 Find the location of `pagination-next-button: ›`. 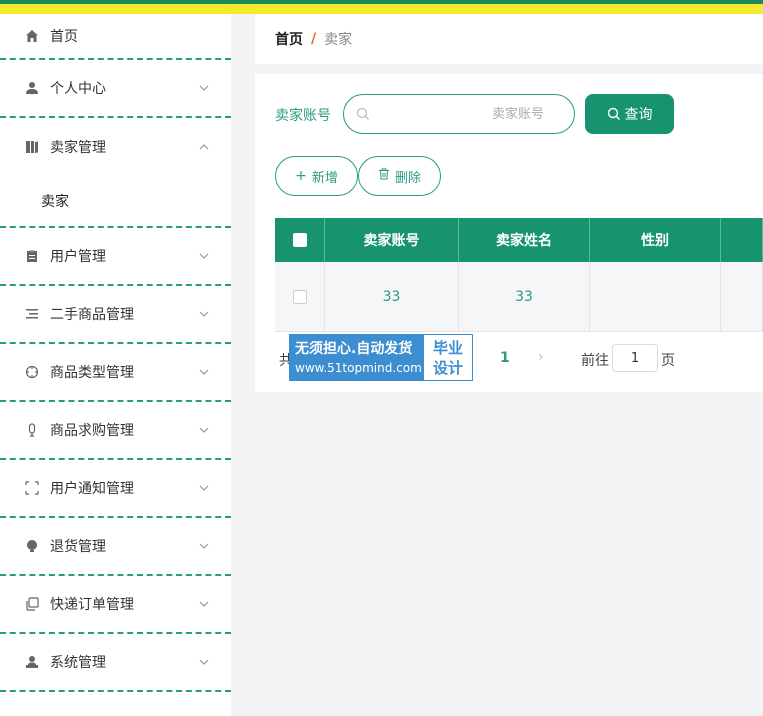

pagination-next-button: › is located at coordinates (541, 357).